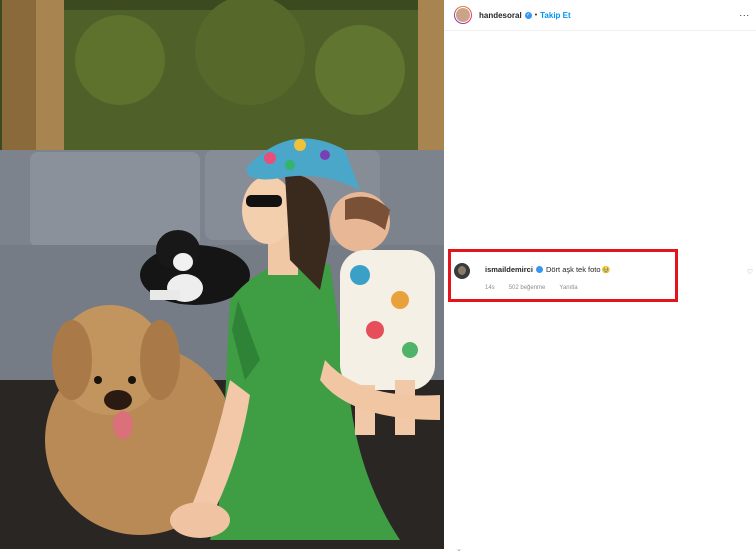 Image resolution: width=756 pixels, height=555 pixels. I want to click on comment-likes: 502 beğenme, so click(527, 288).